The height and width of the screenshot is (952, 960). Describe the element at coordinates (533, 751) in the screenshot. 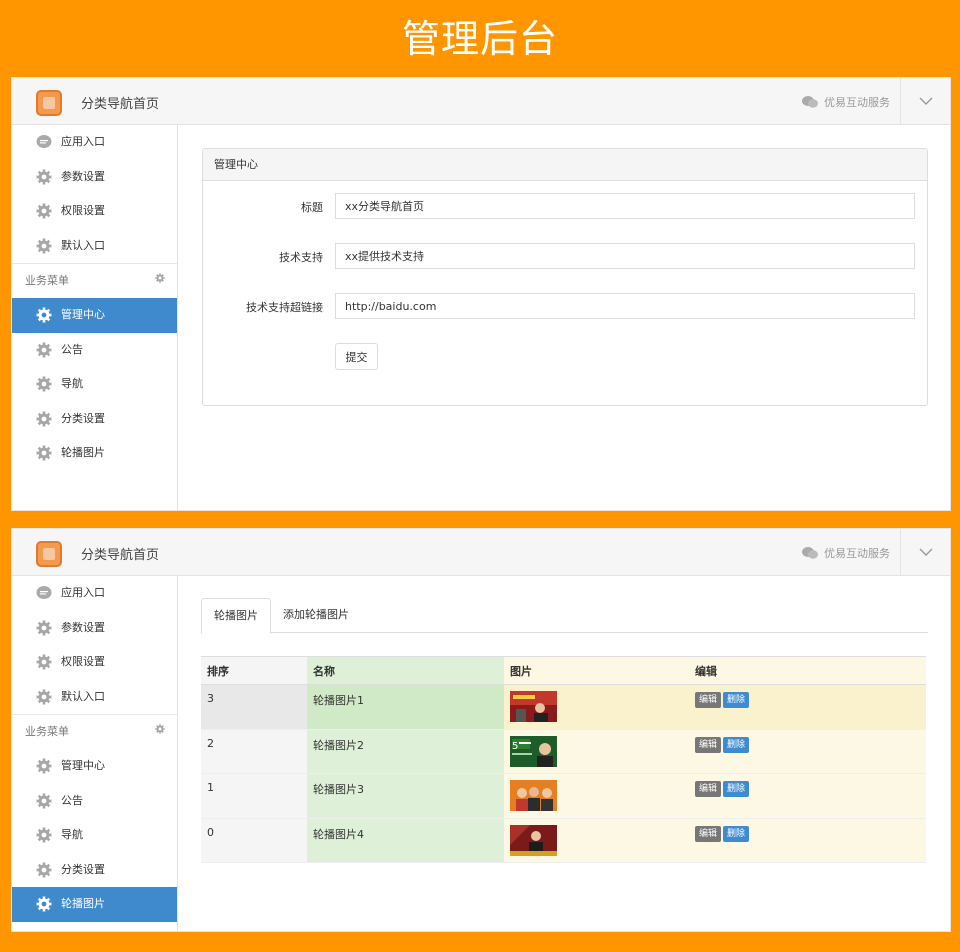

I see `carousel-thumbnail: 5` at that location.